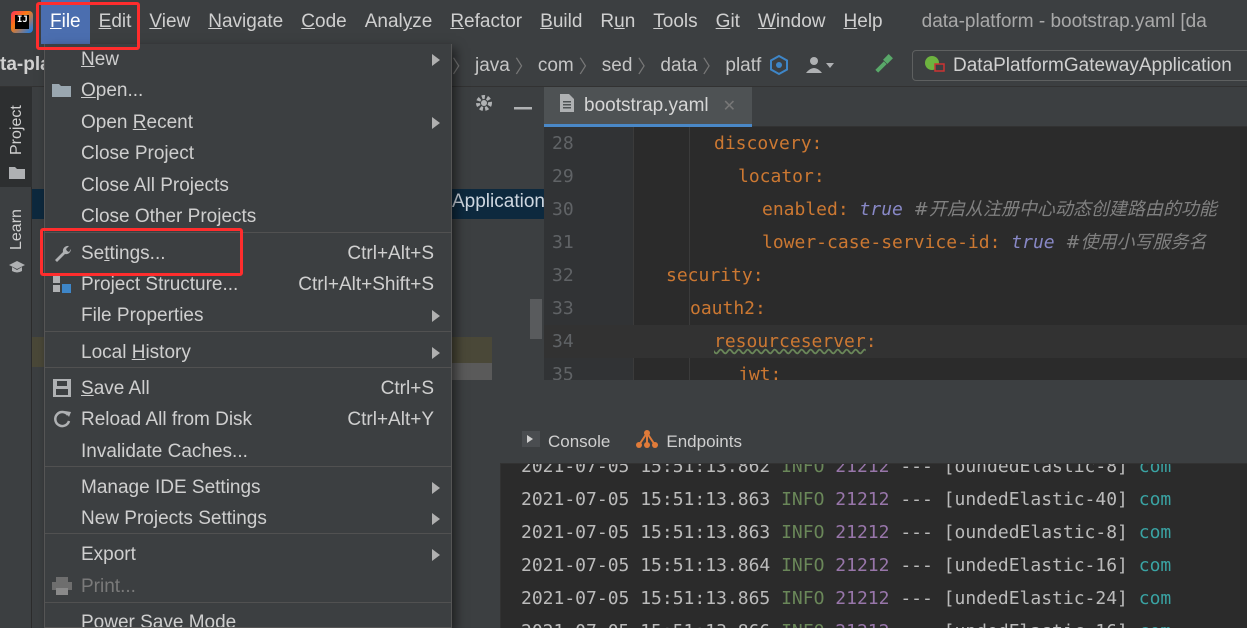  What do you see at coordinates (62, 419) in the screenshot?
I see `reload-icon` at bounding box center [62, 419].